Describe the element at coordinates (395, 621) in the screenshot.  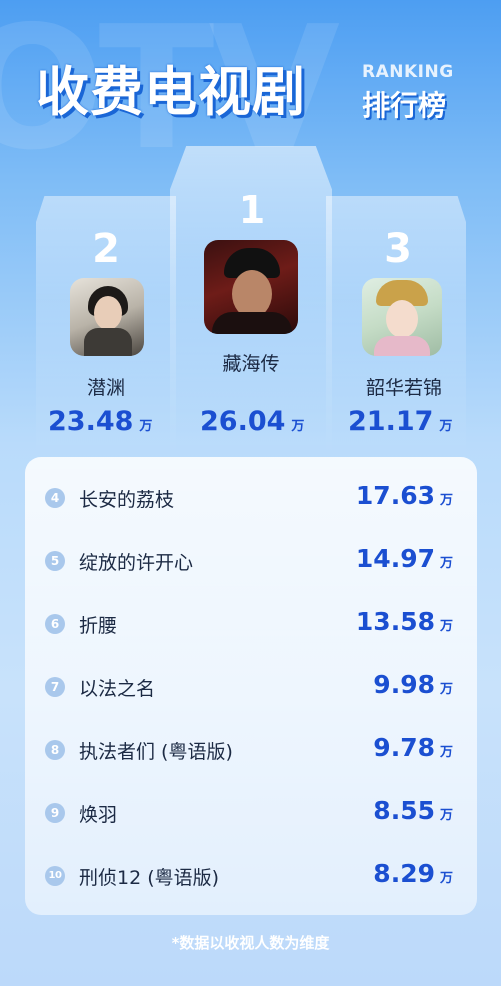
I see `viewer-count-value: 13.58` at that location.